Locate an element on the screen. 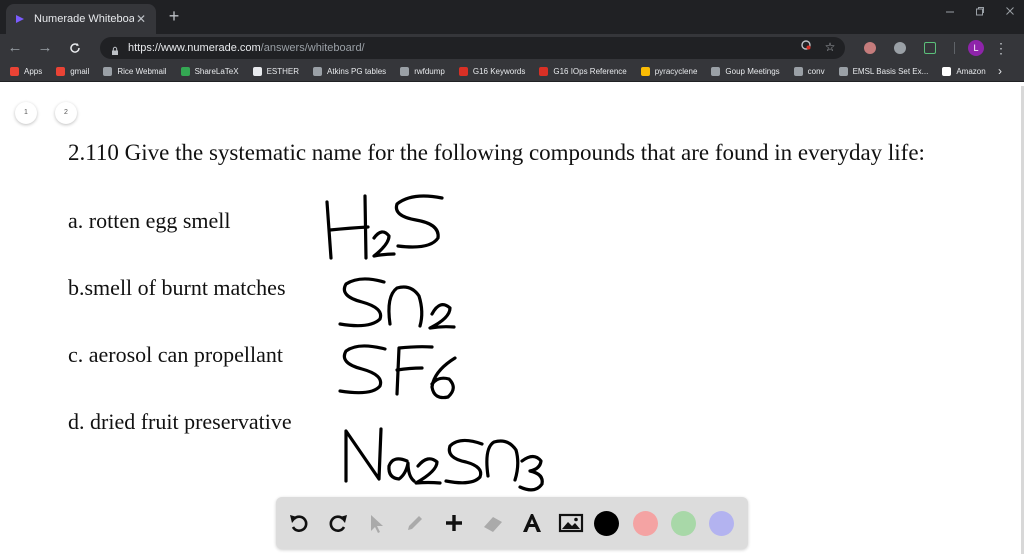  bookmark-label: rwfdump is located at coordinates (429, 71).